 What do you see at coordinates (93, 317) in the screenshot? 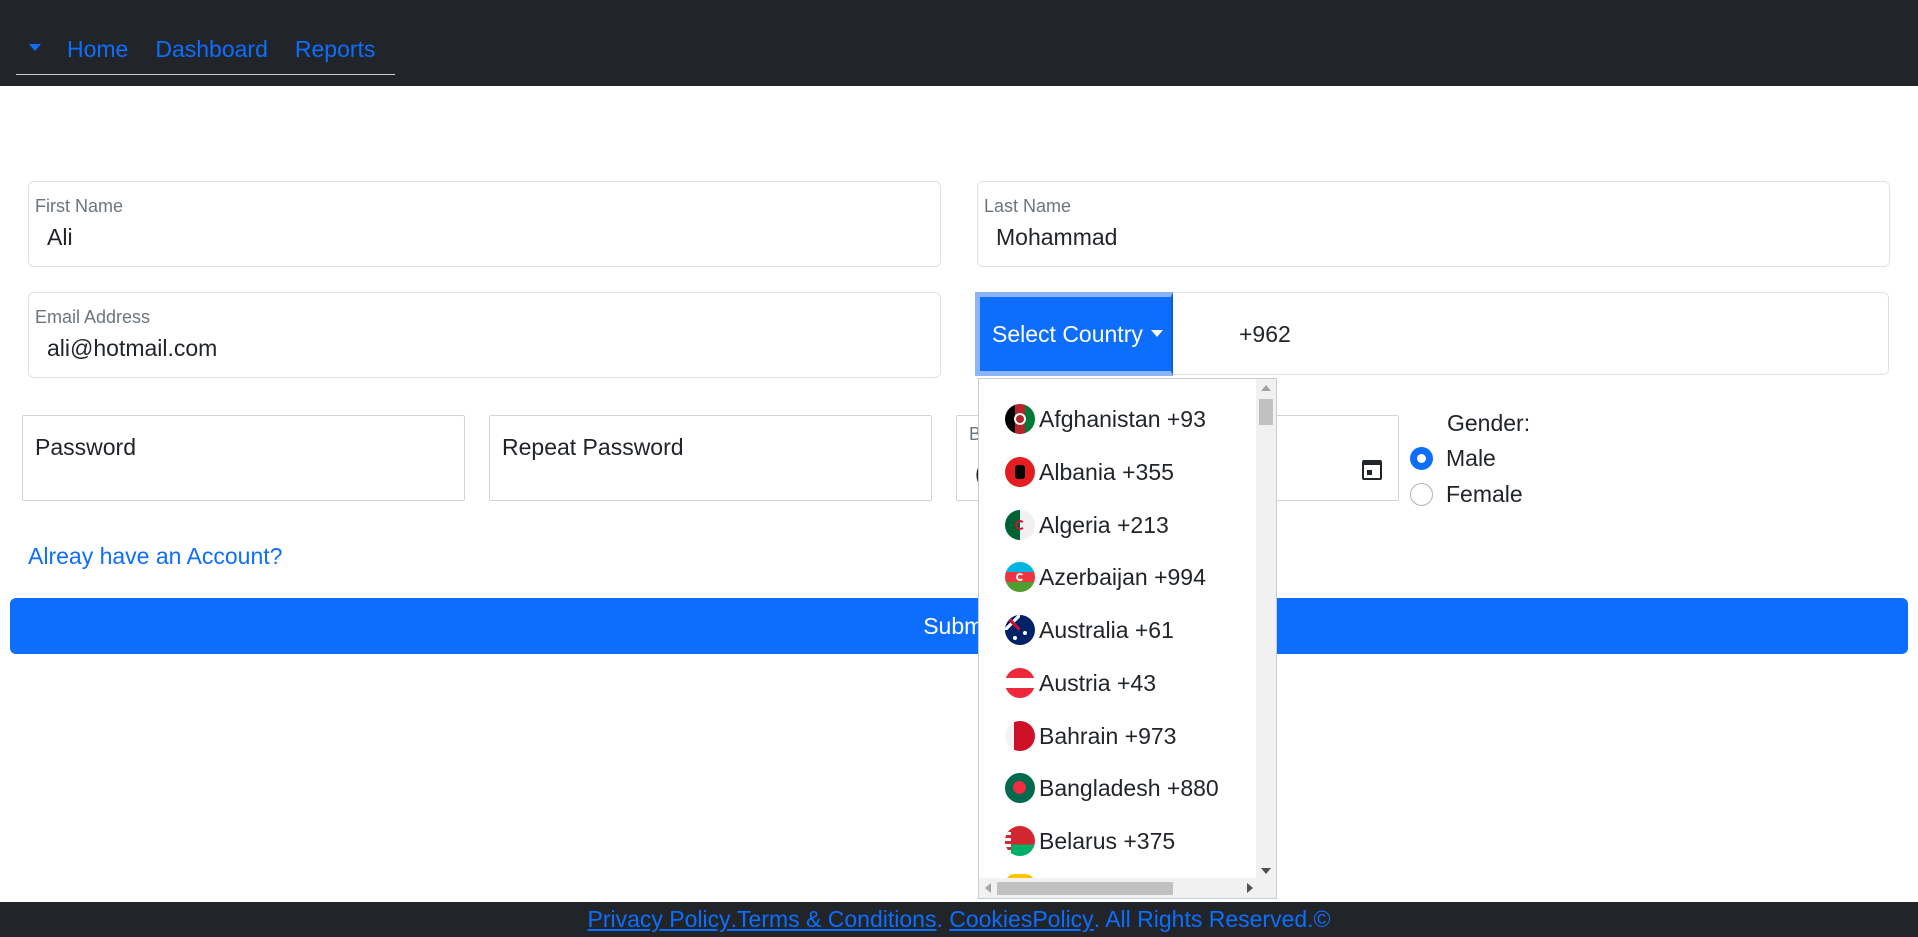
I see `email-label: Email Address` at bounding box center [93, 317].